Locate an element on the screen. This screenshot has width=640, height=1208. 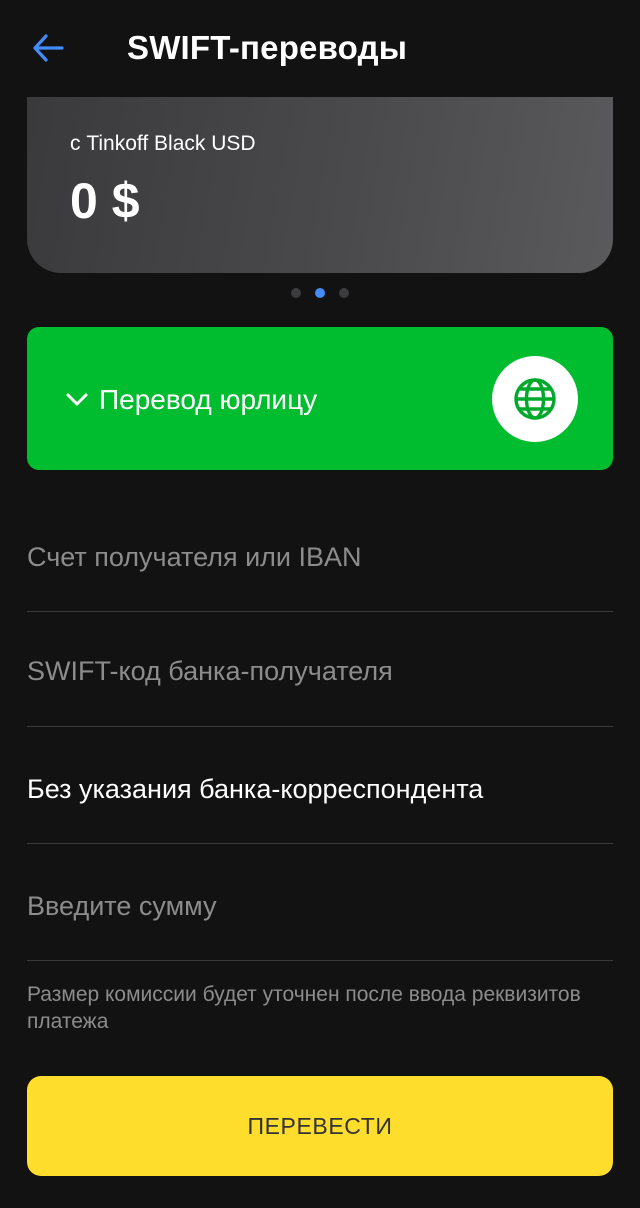
account-card: с Tinkoff Black USD 0 $ is located at coordinates (320, 185).